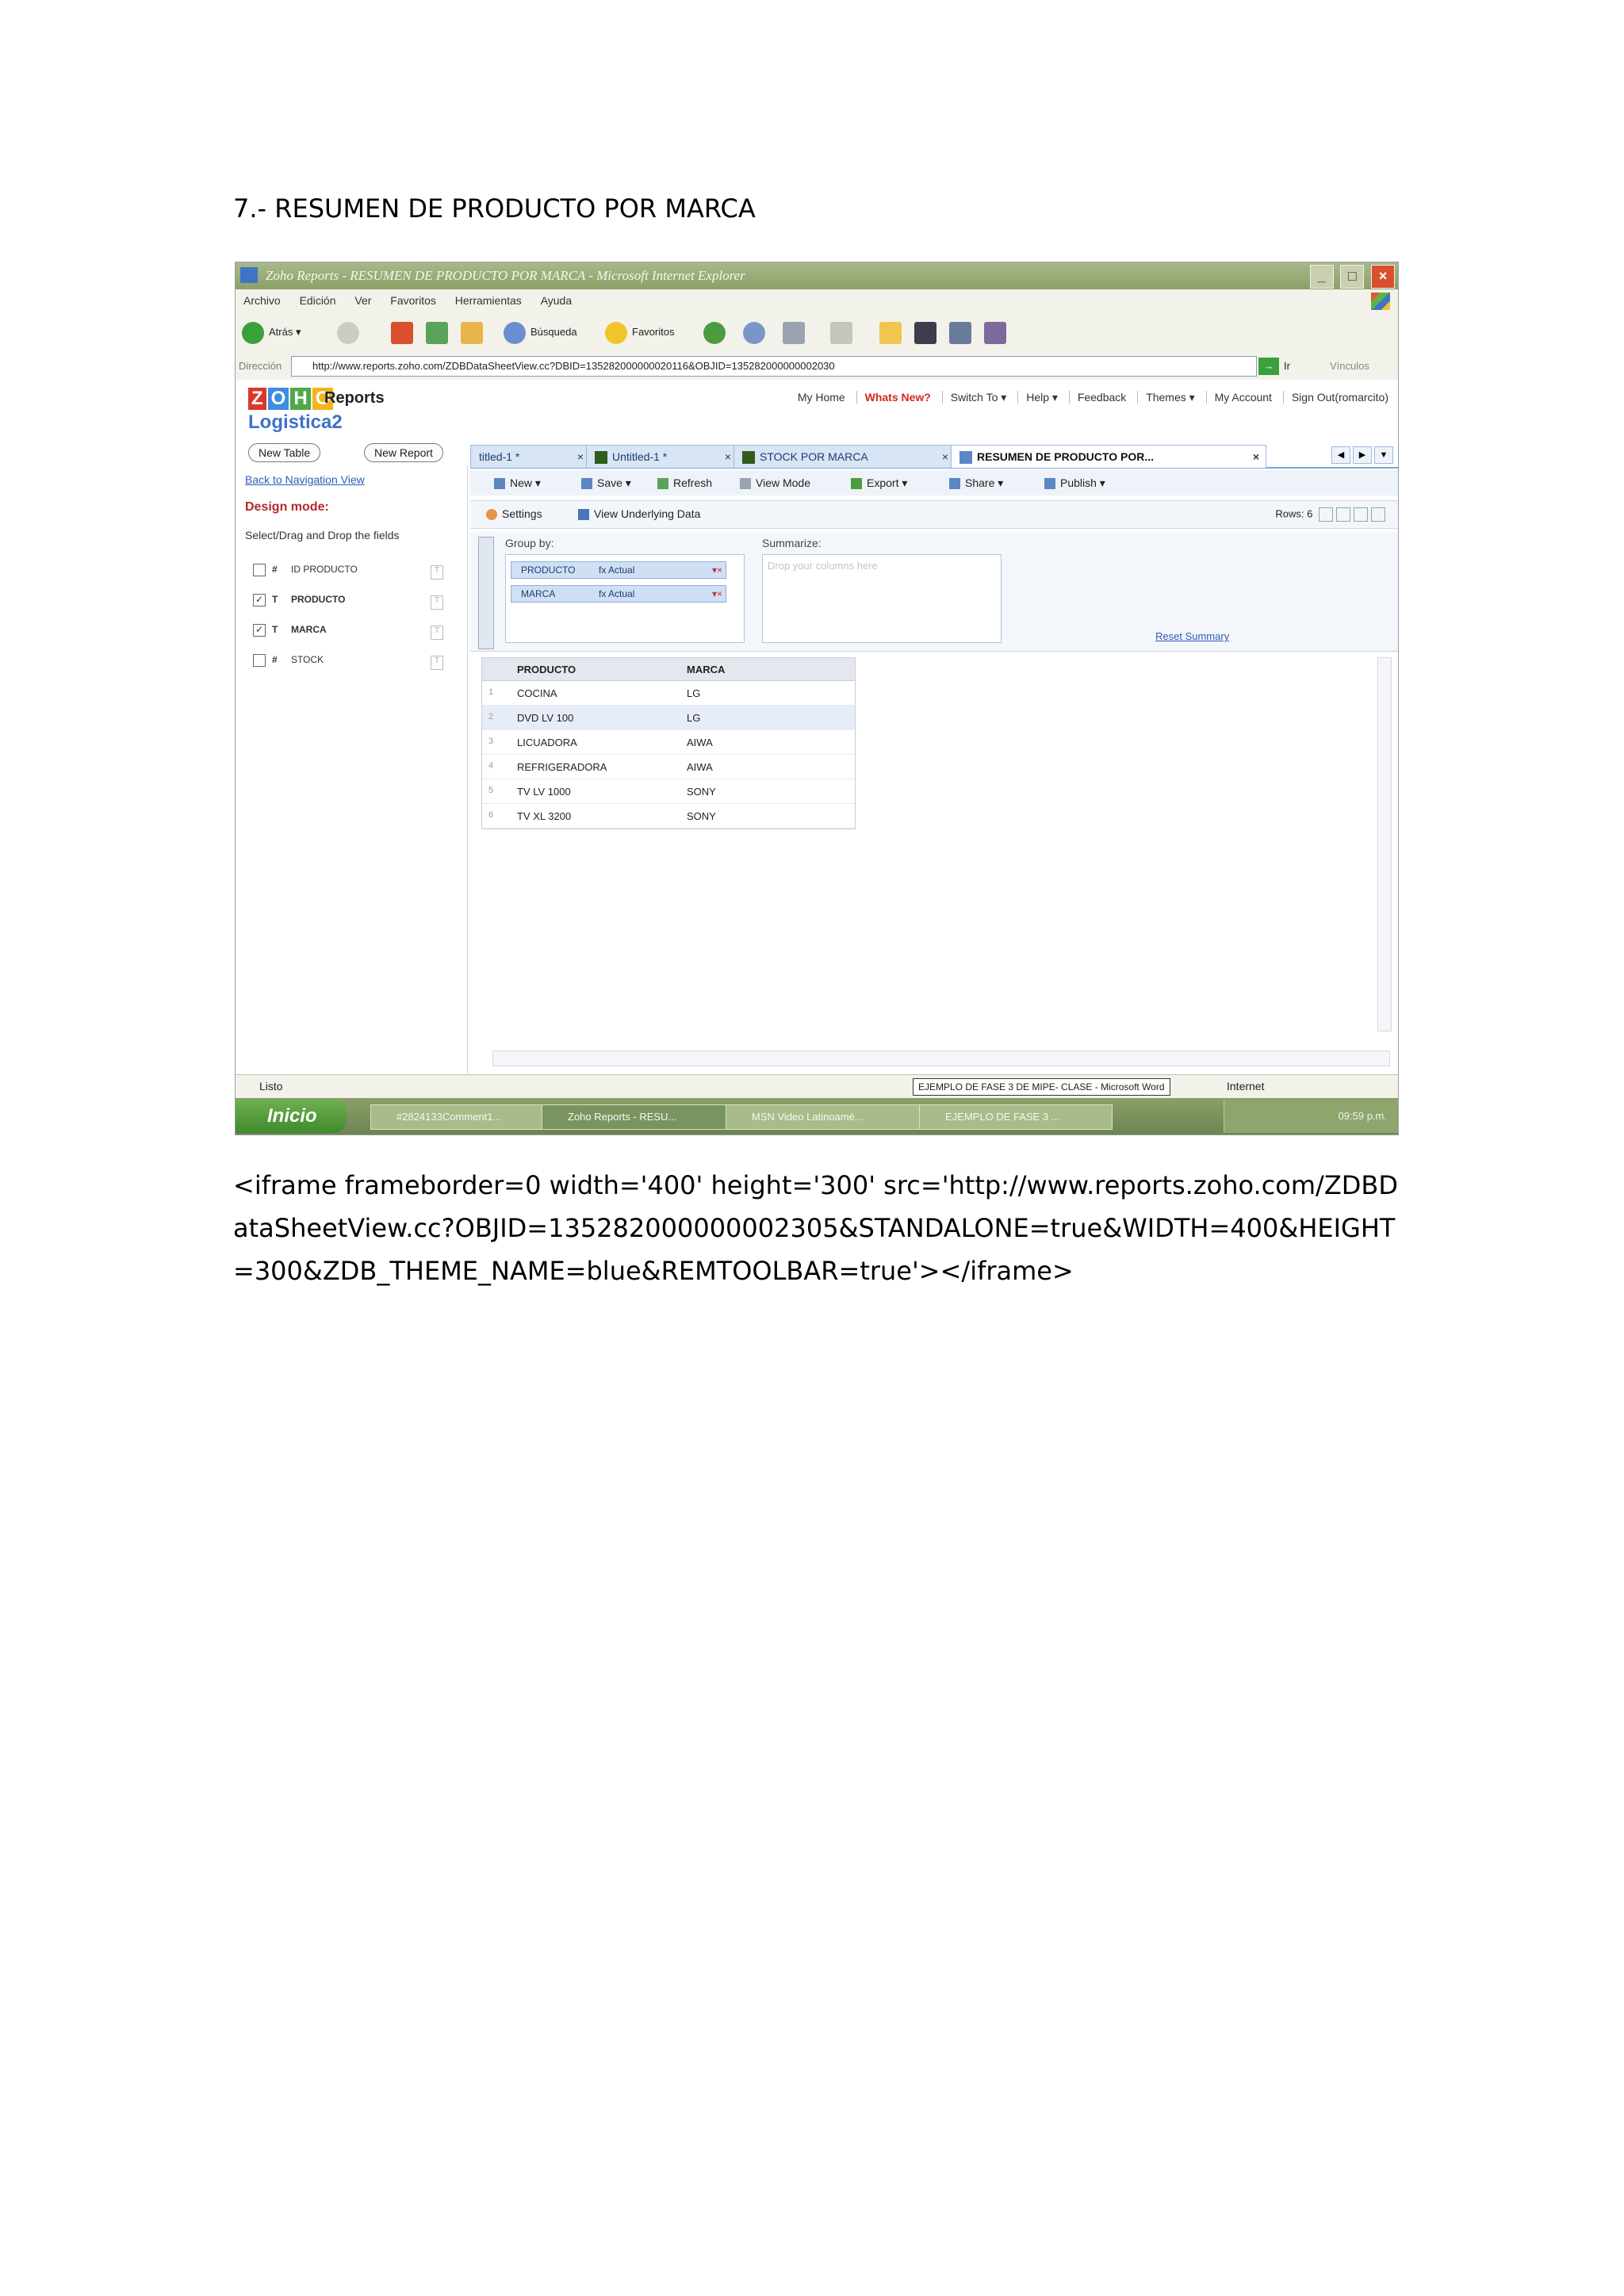 This screenshot has height=2296, width=1624. Describe the element at coordinates (639, 333) in the screenshot. I see `favorites-button: Favoritos` at that location.